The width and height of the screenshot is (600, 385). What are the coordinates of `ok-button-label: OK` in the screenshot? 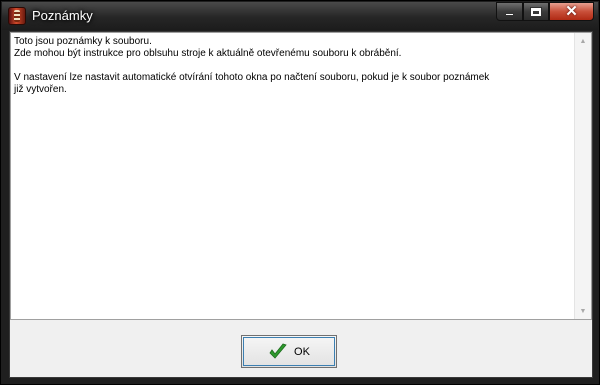 It's located at (302, 351).